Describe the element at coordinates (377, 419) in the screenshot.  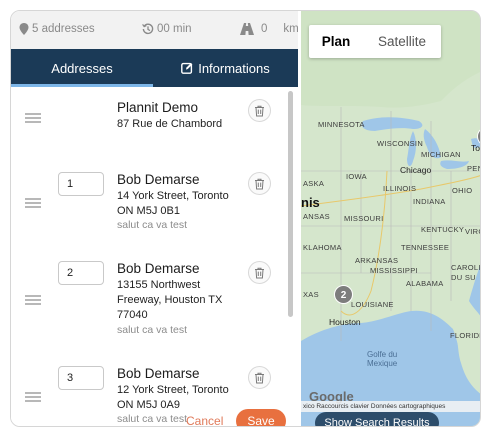
I see `show-search-results-button: Show Search Results` at that location.